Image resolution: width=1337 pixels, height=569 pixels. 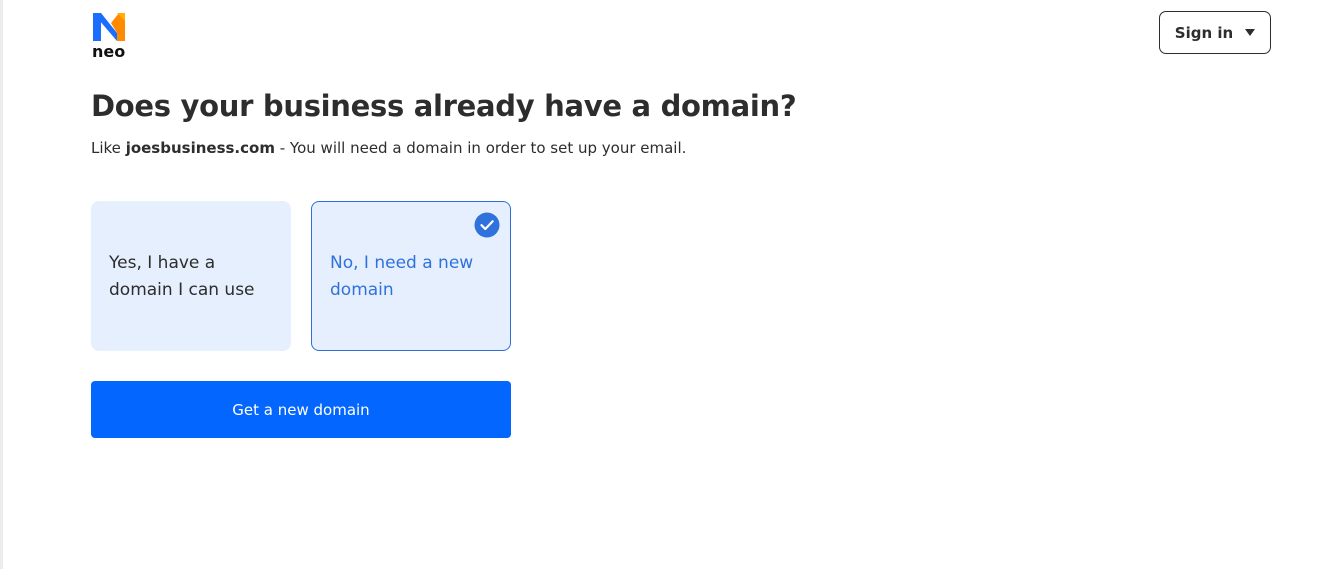 I want to click on neo-logo-mark-icon, so click(x=109, y=27).